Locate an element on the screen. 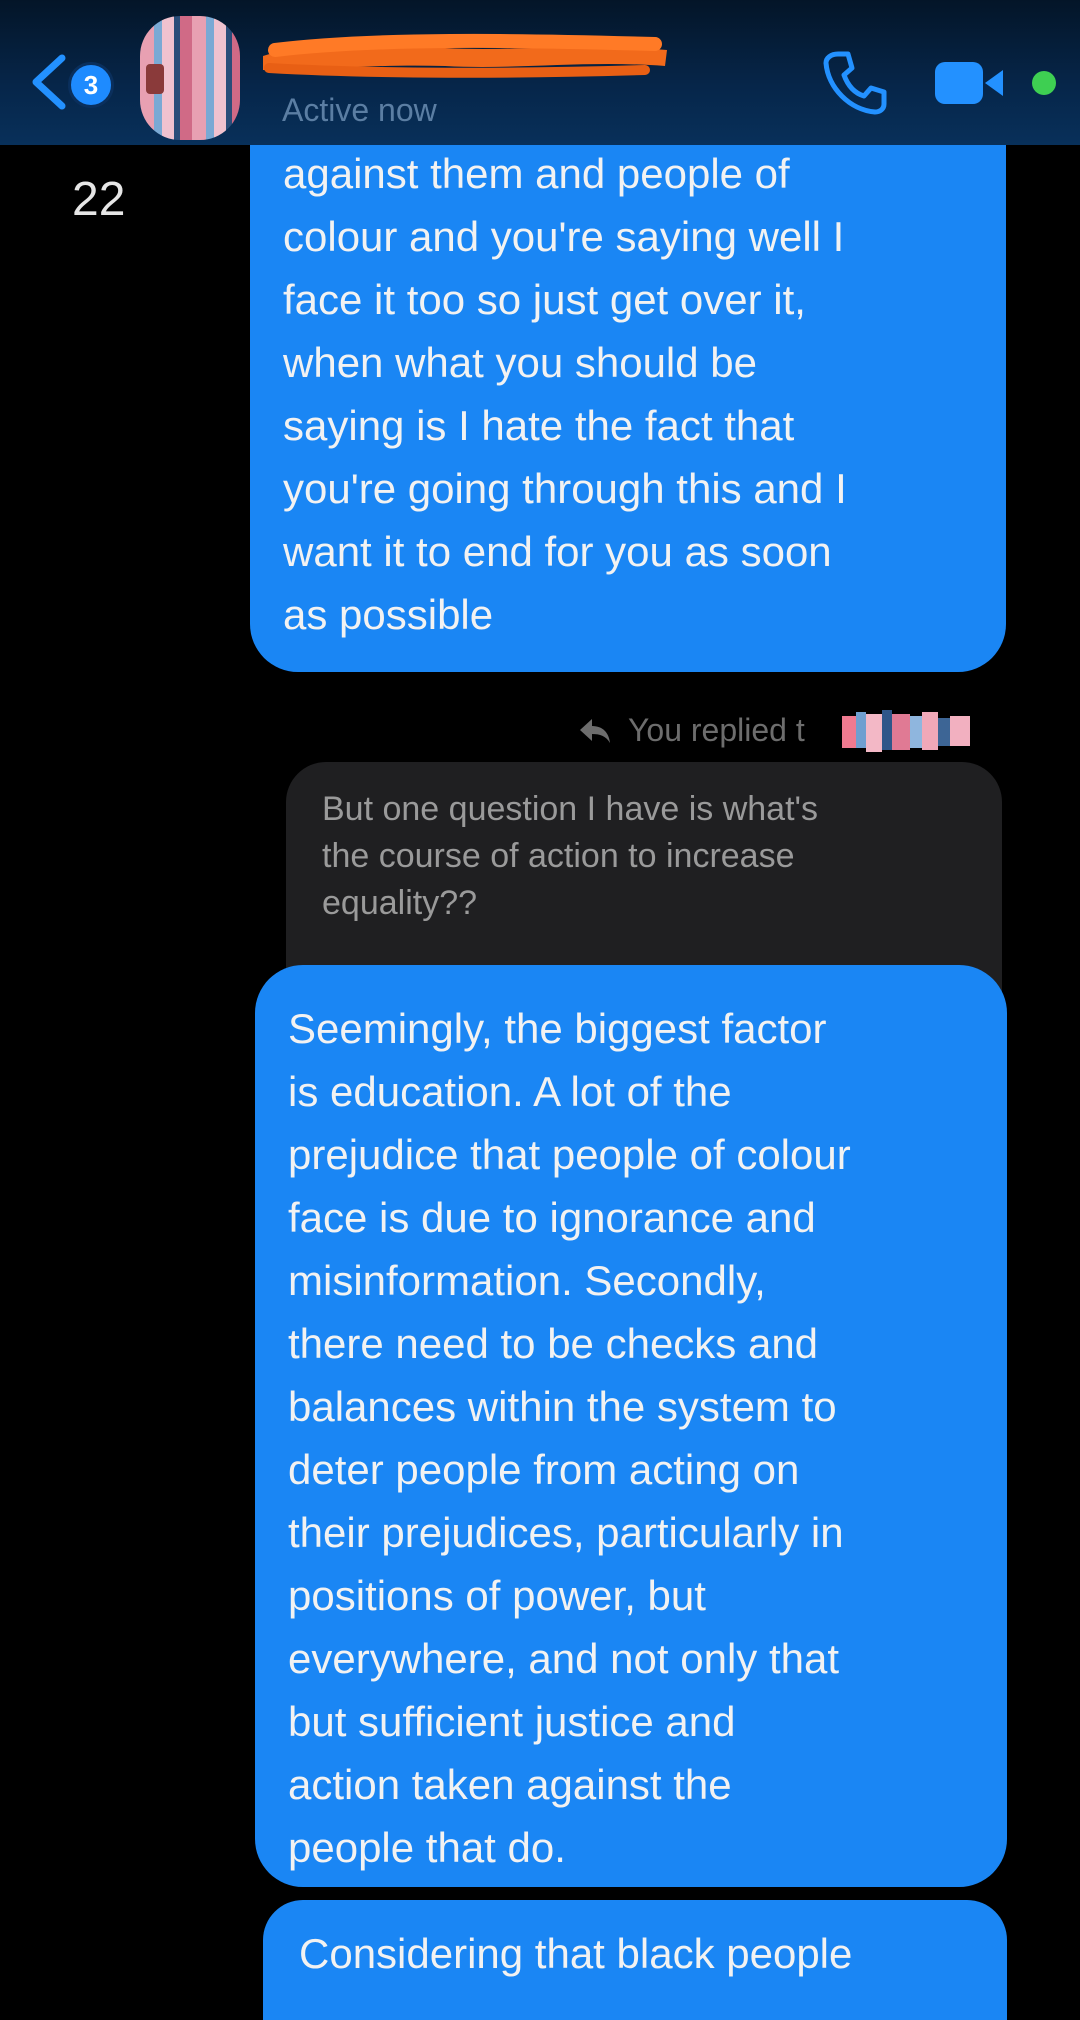  video-call-button is located at coordinates (980, 83).